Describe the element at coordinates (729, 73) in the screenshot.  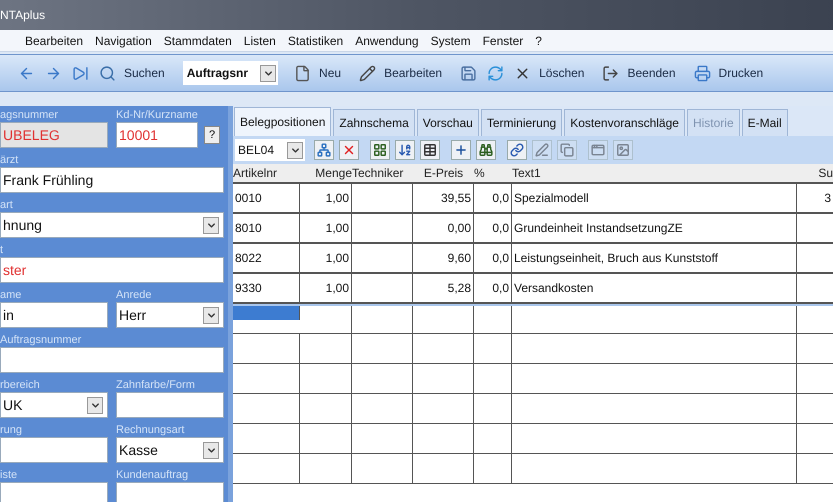
I see `toolbar-button: Drucken` at that location.